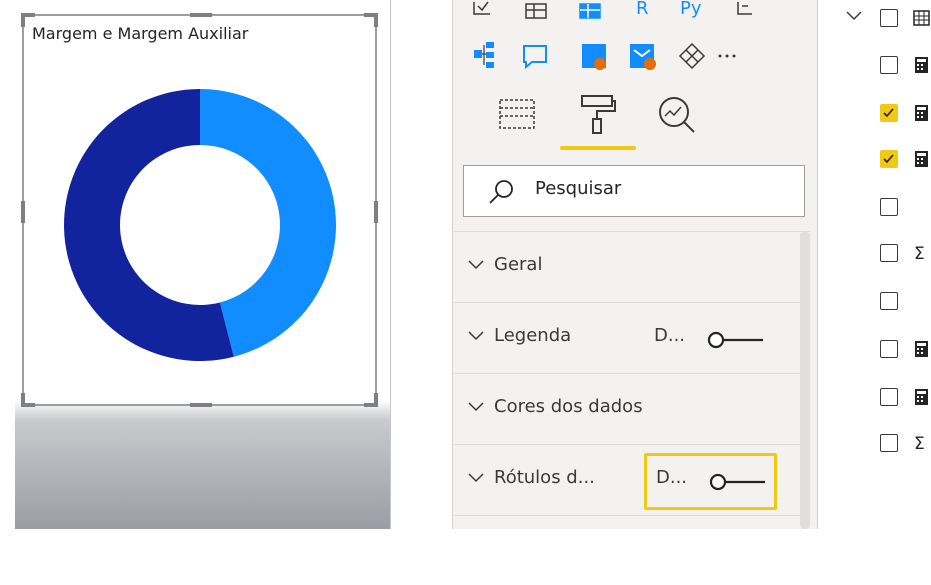  What do you see at coordinates (8, 264) in the screenshot?
I see `canvas-left-border` at bounding box center [8, 264].